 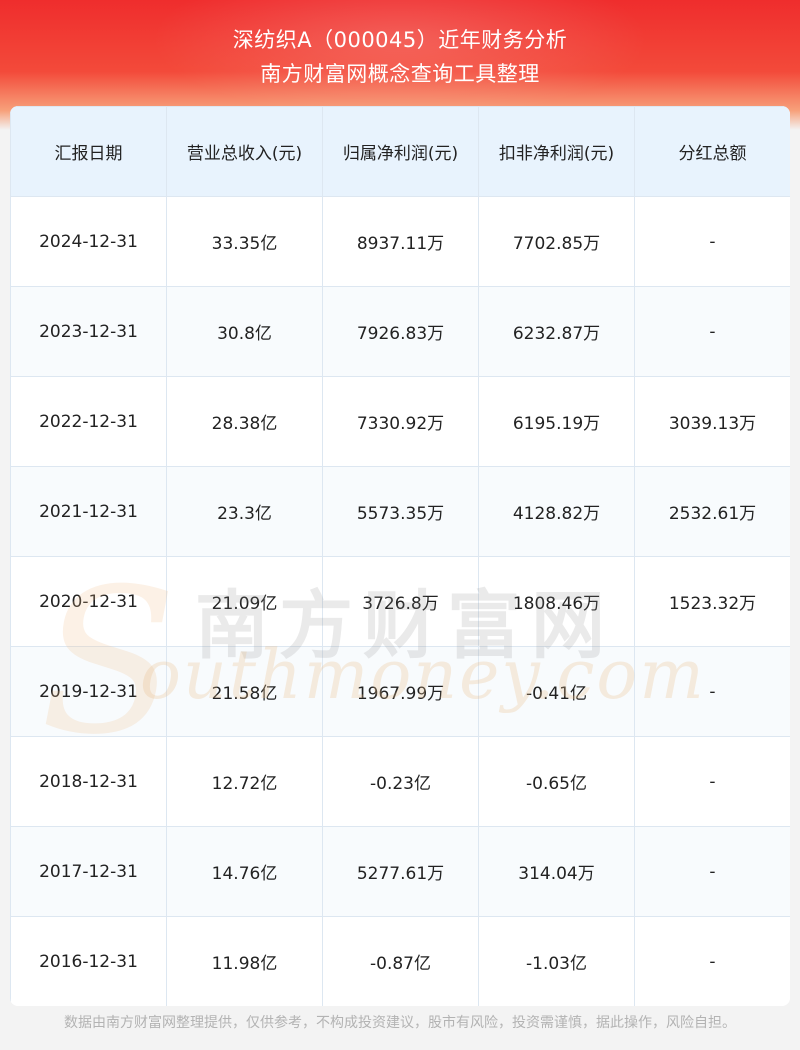 What do you see at coordinates (556, 151) in the screenshot?
I see `column-header-deducted-profit: 扣非净利润(元)` at bounding box center [556, 151].